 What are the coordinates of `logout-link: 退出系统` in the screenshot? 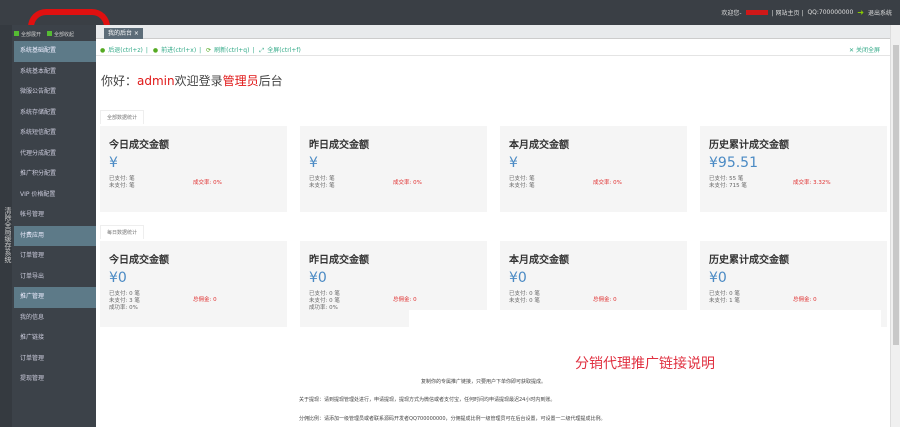 It's located at (880, 12).